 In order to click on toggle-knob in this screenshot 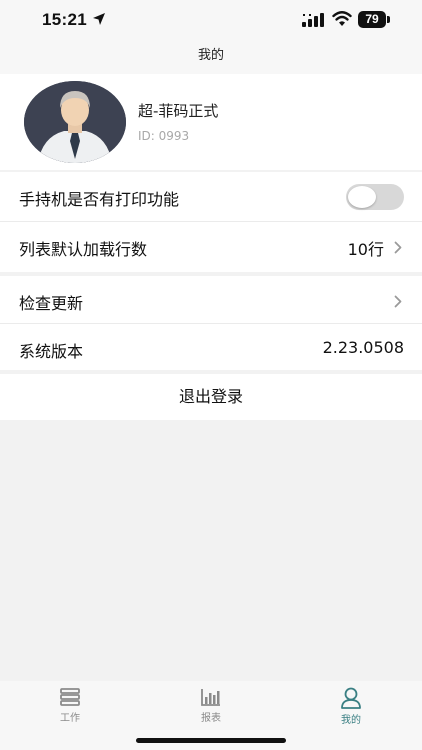, I will do `click(362, 197)`.